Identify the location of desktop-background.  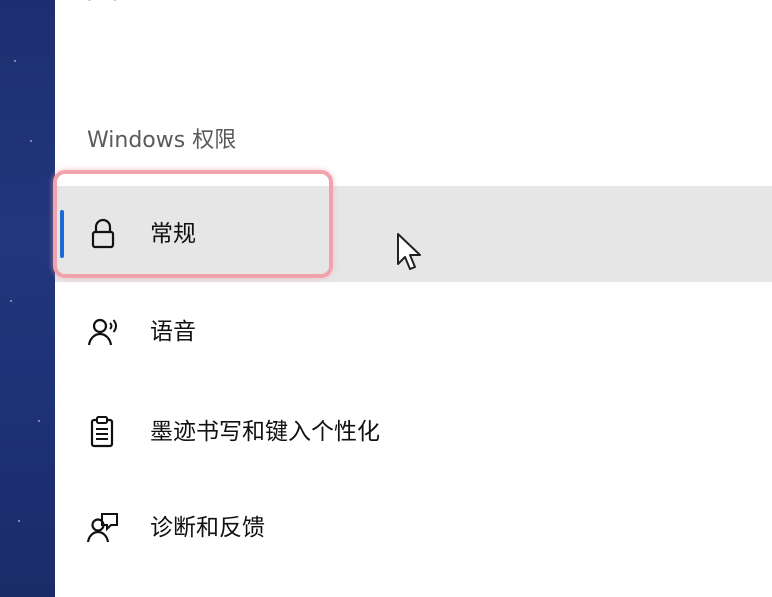
(27, 298).